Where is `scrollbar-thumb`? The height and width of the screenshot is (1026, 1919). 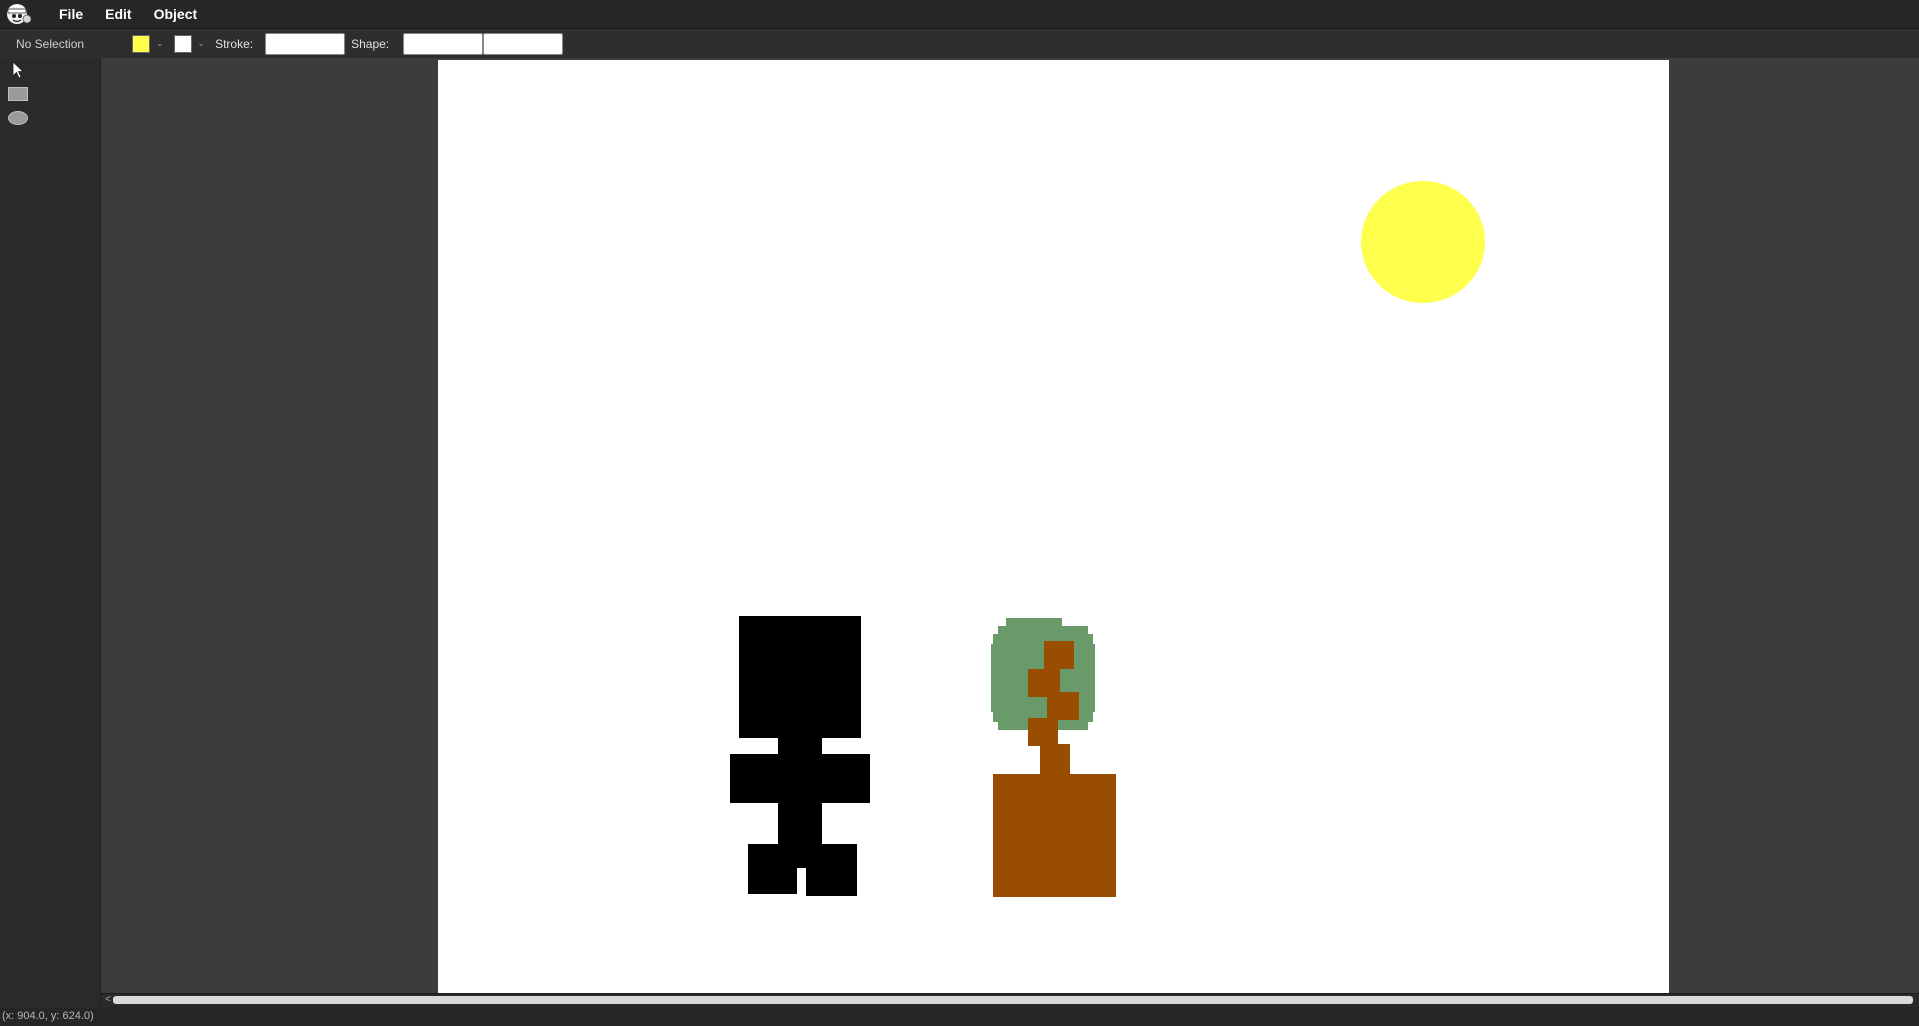 scrollbar-thumb is located at coordinates (1013, 1000).